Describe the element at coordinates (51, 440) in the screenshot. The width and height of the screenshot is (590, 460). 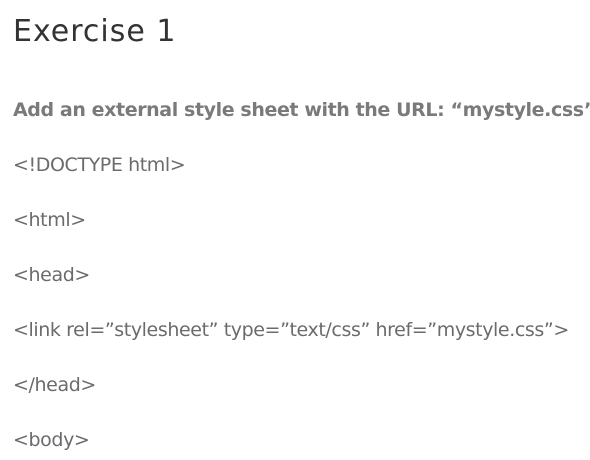
I see `code-line-body-open: <body>` at that location.